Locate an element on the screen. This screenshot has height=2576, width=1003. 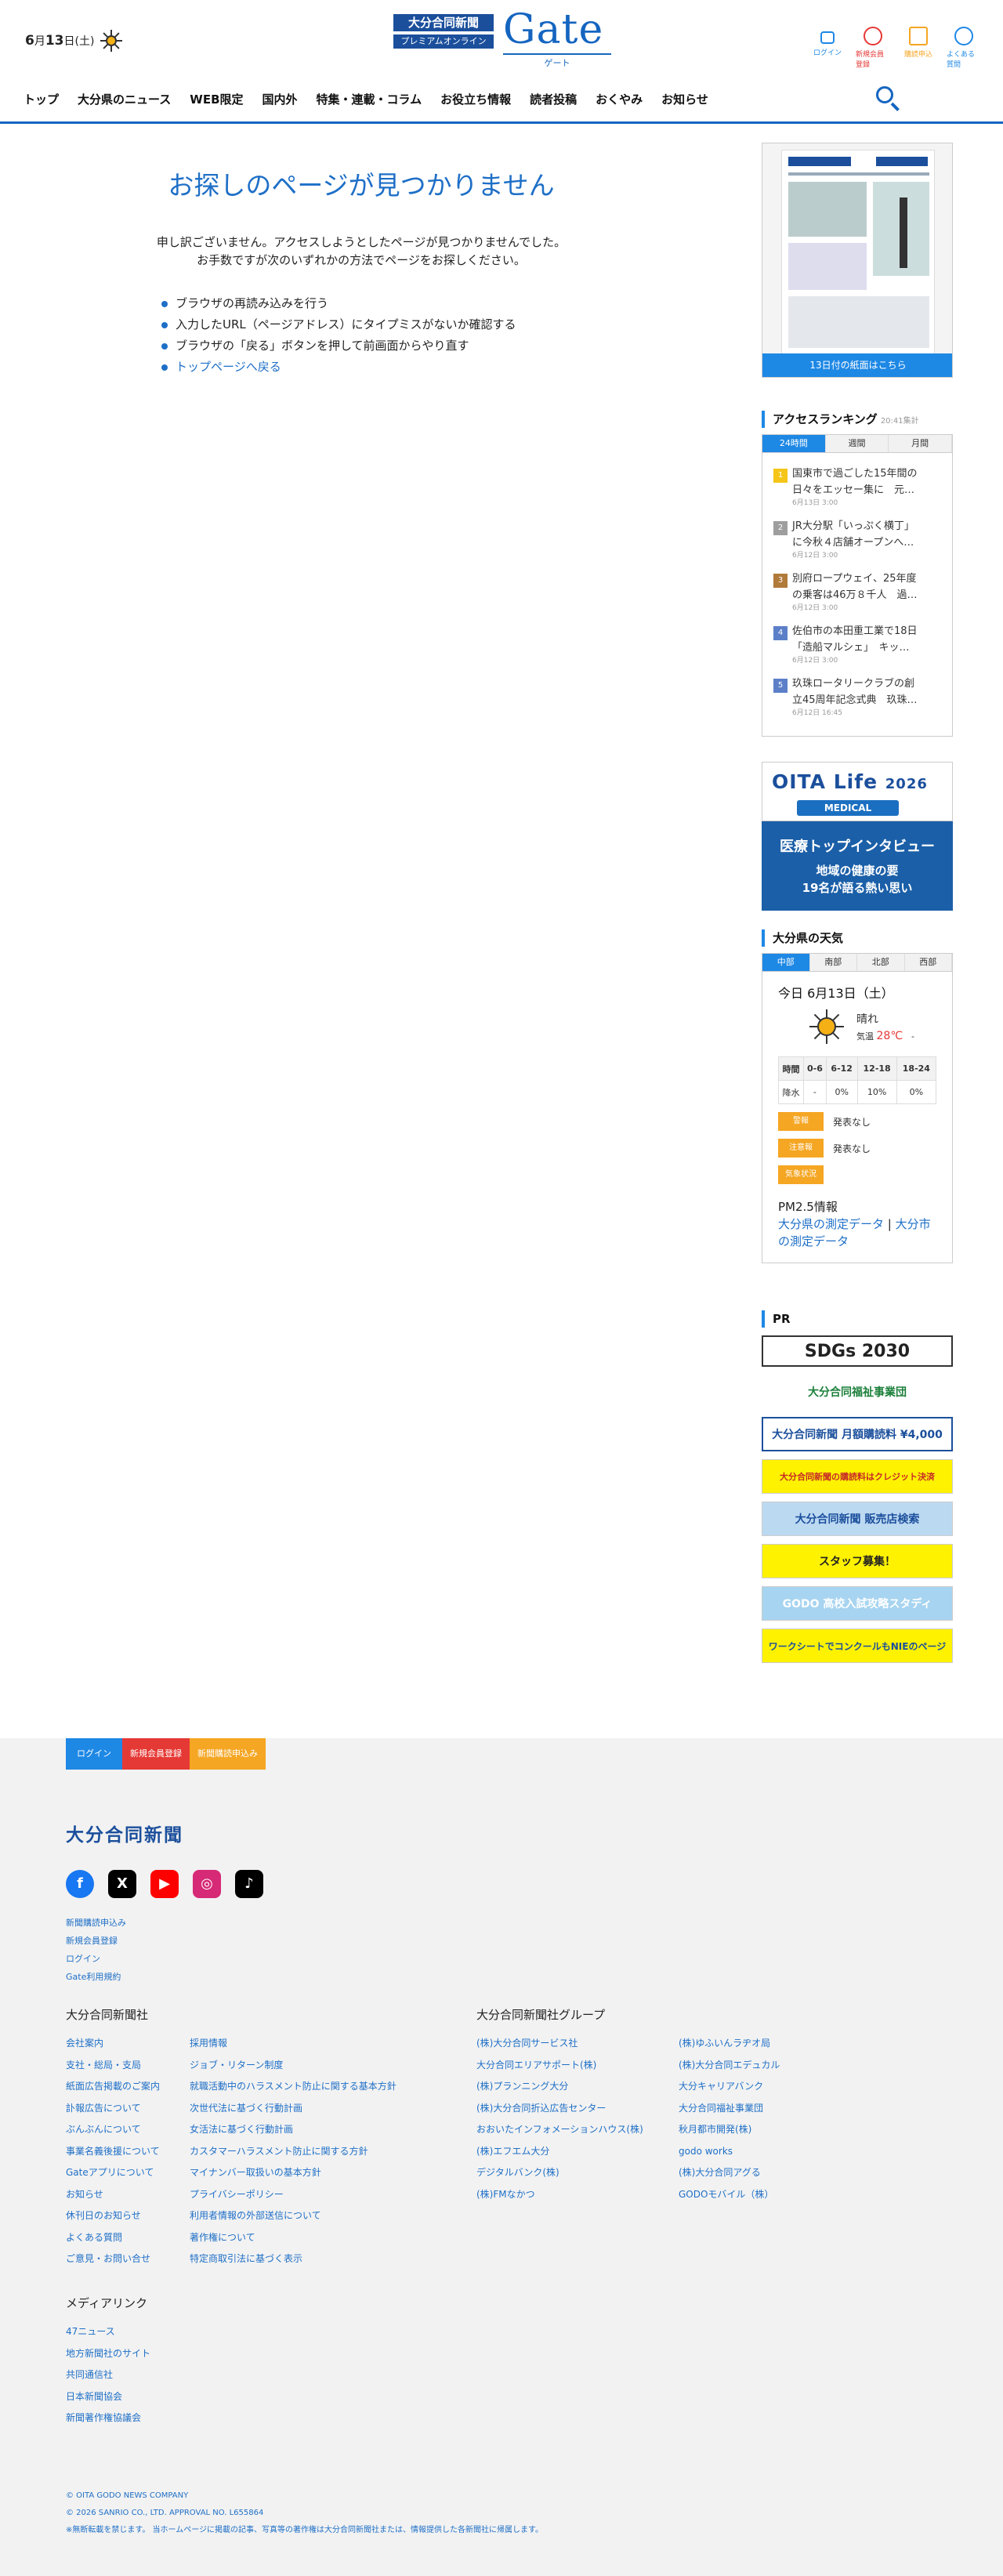
footer-link: 特定商取引法に基づく表示 is located at coordinates (293, 2259).